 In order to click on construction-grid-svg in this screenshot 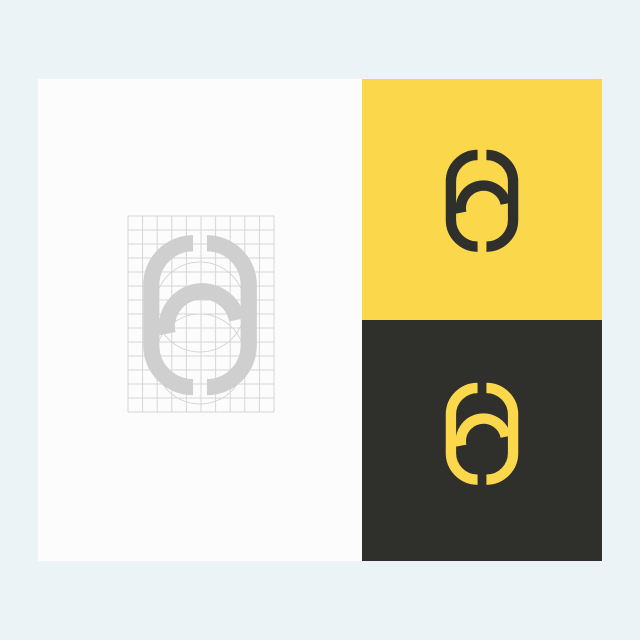, I will do `click(201, 314)`.